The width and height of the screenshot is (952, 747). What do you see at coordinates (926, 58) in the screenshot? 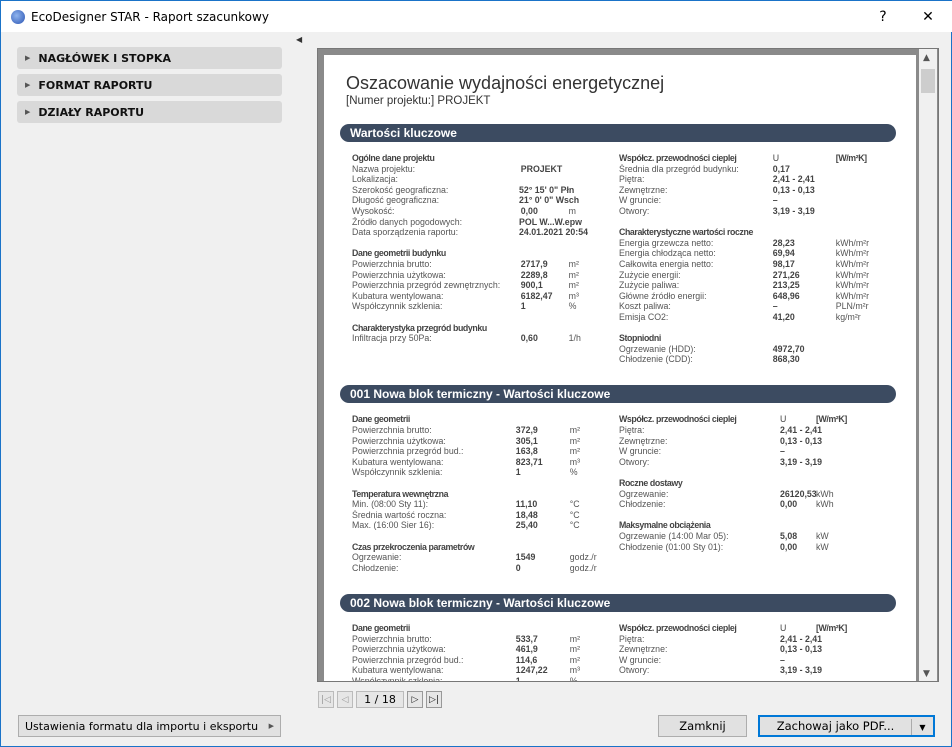
I see `scroll-up-icon: ▲` at bounding box center [926, 58].